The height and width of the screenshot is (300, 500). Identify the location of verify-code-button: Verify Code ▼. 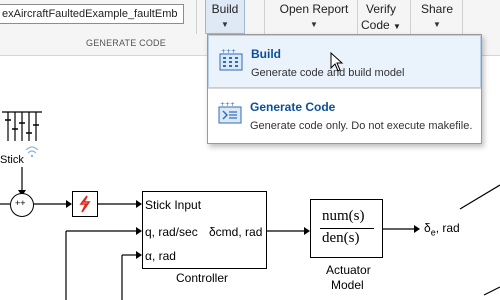
(381, 17).